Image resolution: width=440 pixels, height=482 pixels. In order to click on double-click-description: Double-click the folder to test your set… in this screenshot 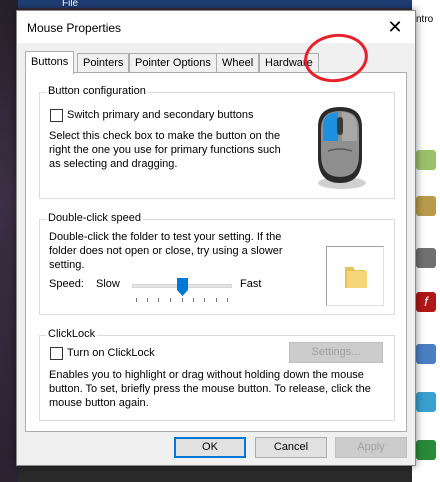, I will do `click(166, 251)`.